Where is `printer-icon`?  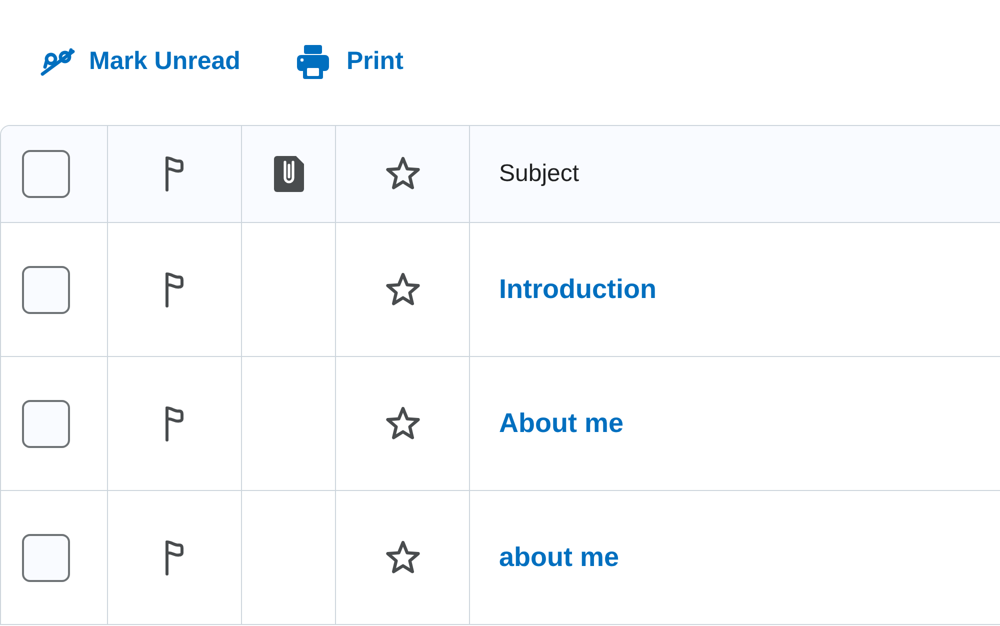
printer-icon is located at coordinates (313, 62).